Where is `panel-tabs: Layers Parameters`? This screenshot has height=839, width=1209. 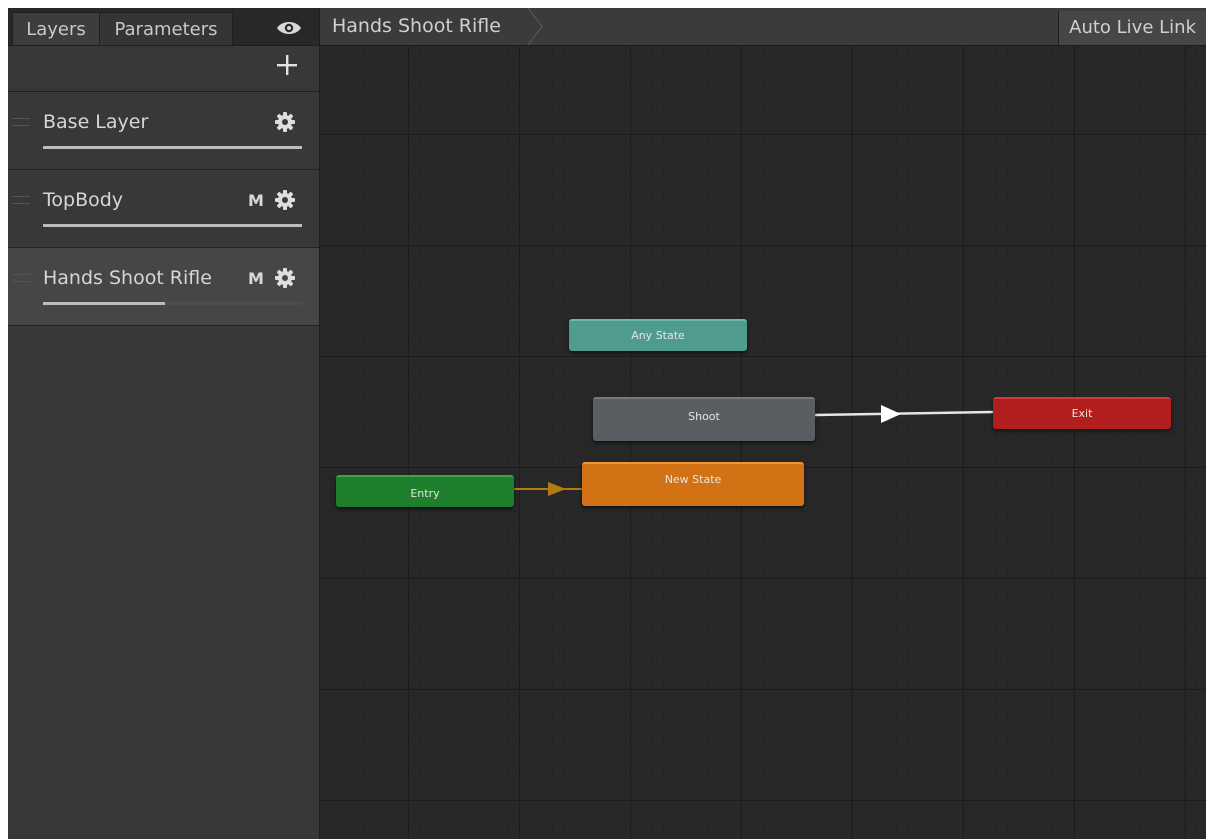 panel-tabs: Layers Parameters is located at coordinates (163, 27).